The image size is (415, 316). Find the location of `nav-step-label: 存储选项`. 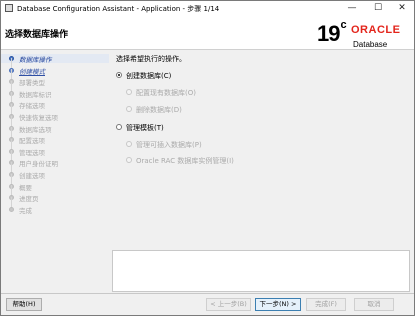

nav-step-label: 存储选项 is located at coordinates (32, 106).